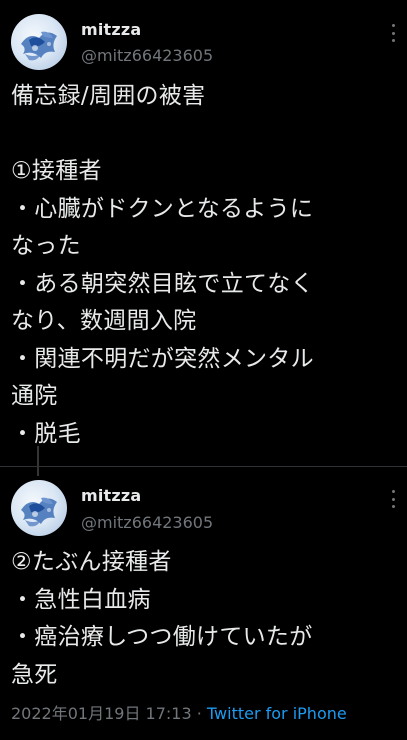 The width and height of the screenshot is (407, 740). What do you see at coordinates (101, 713) in the screenshot?
I see `tweet-timestamp: 2022年01月19日 17:13` at bounding box center [101, 713].